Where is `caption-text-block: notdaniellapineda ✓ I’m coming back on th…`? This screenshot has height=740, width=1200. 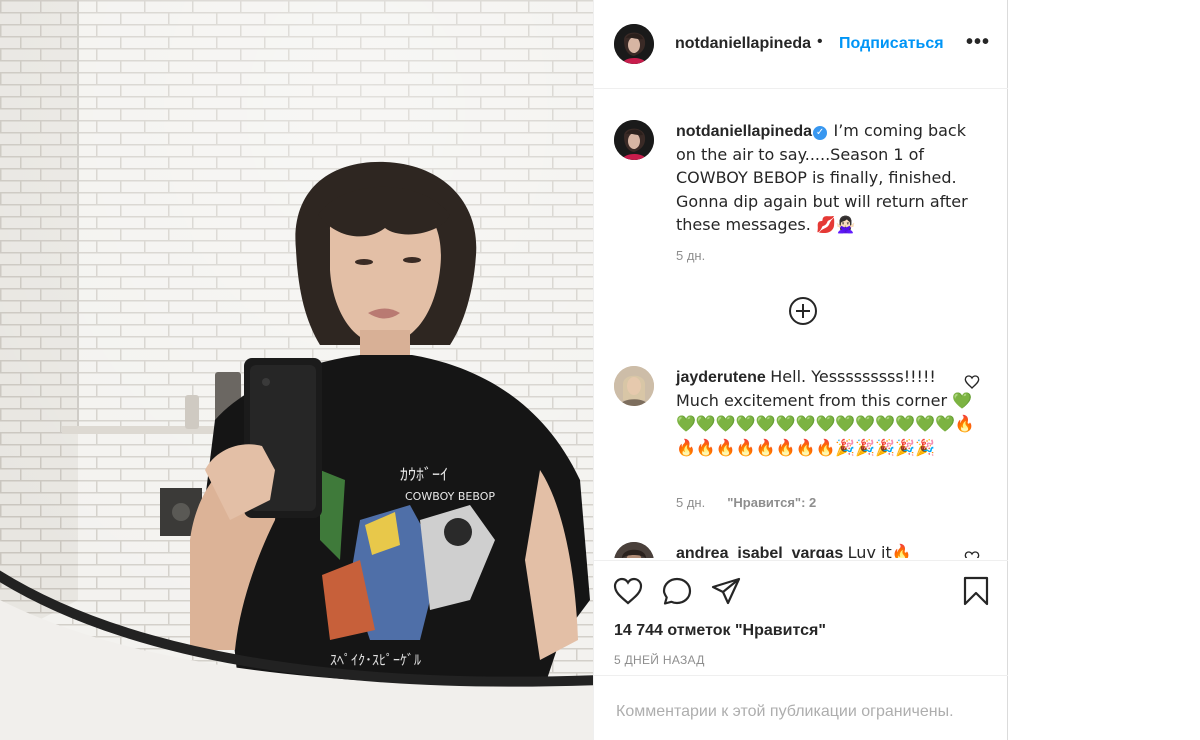
caption-text-block: notdaniellapineda ✓ I’m coming back on th… is located at coordinates (826, 179).